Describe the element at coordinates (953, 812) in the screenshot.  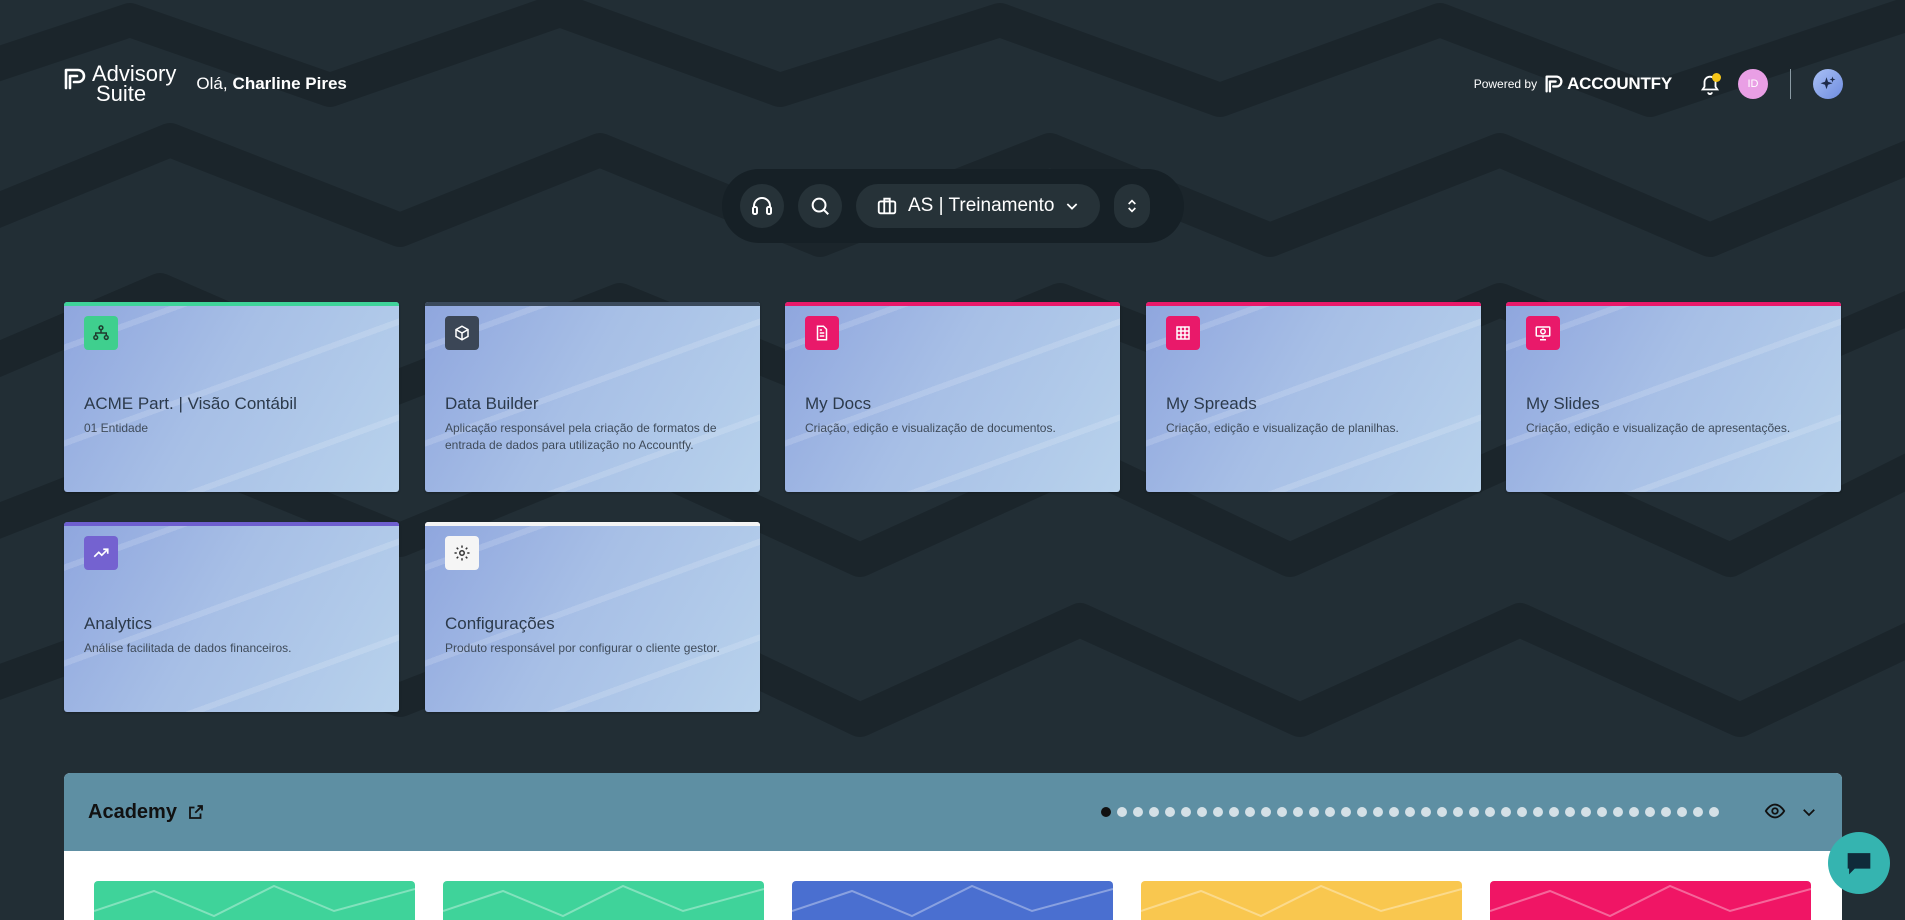
I see `academy-header: Academy` at that location.